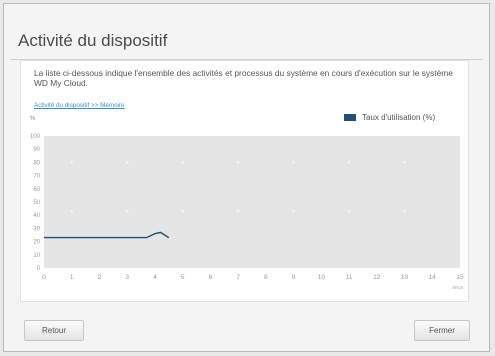 This screenshot has width=495, height=356. Describe the element at coordinates (36, 229) in the screenshot. I see `y-tick-label: 30` at that location.